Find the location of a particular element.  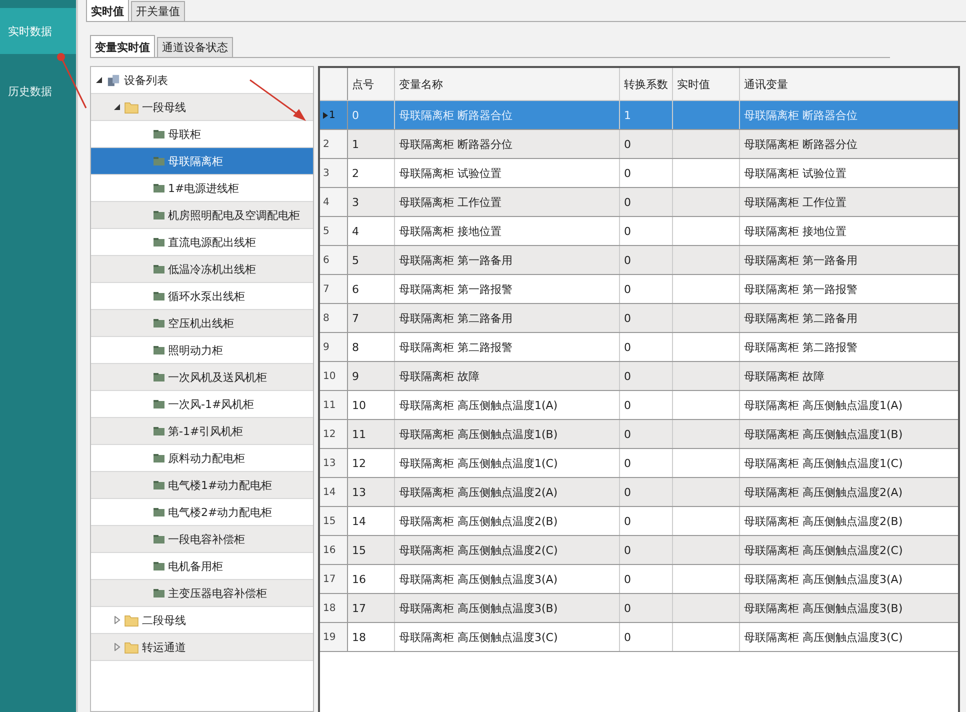

table-cell: 母联隔离柜 高压侧触点温度3(A) is located at coordinates (507, 579).